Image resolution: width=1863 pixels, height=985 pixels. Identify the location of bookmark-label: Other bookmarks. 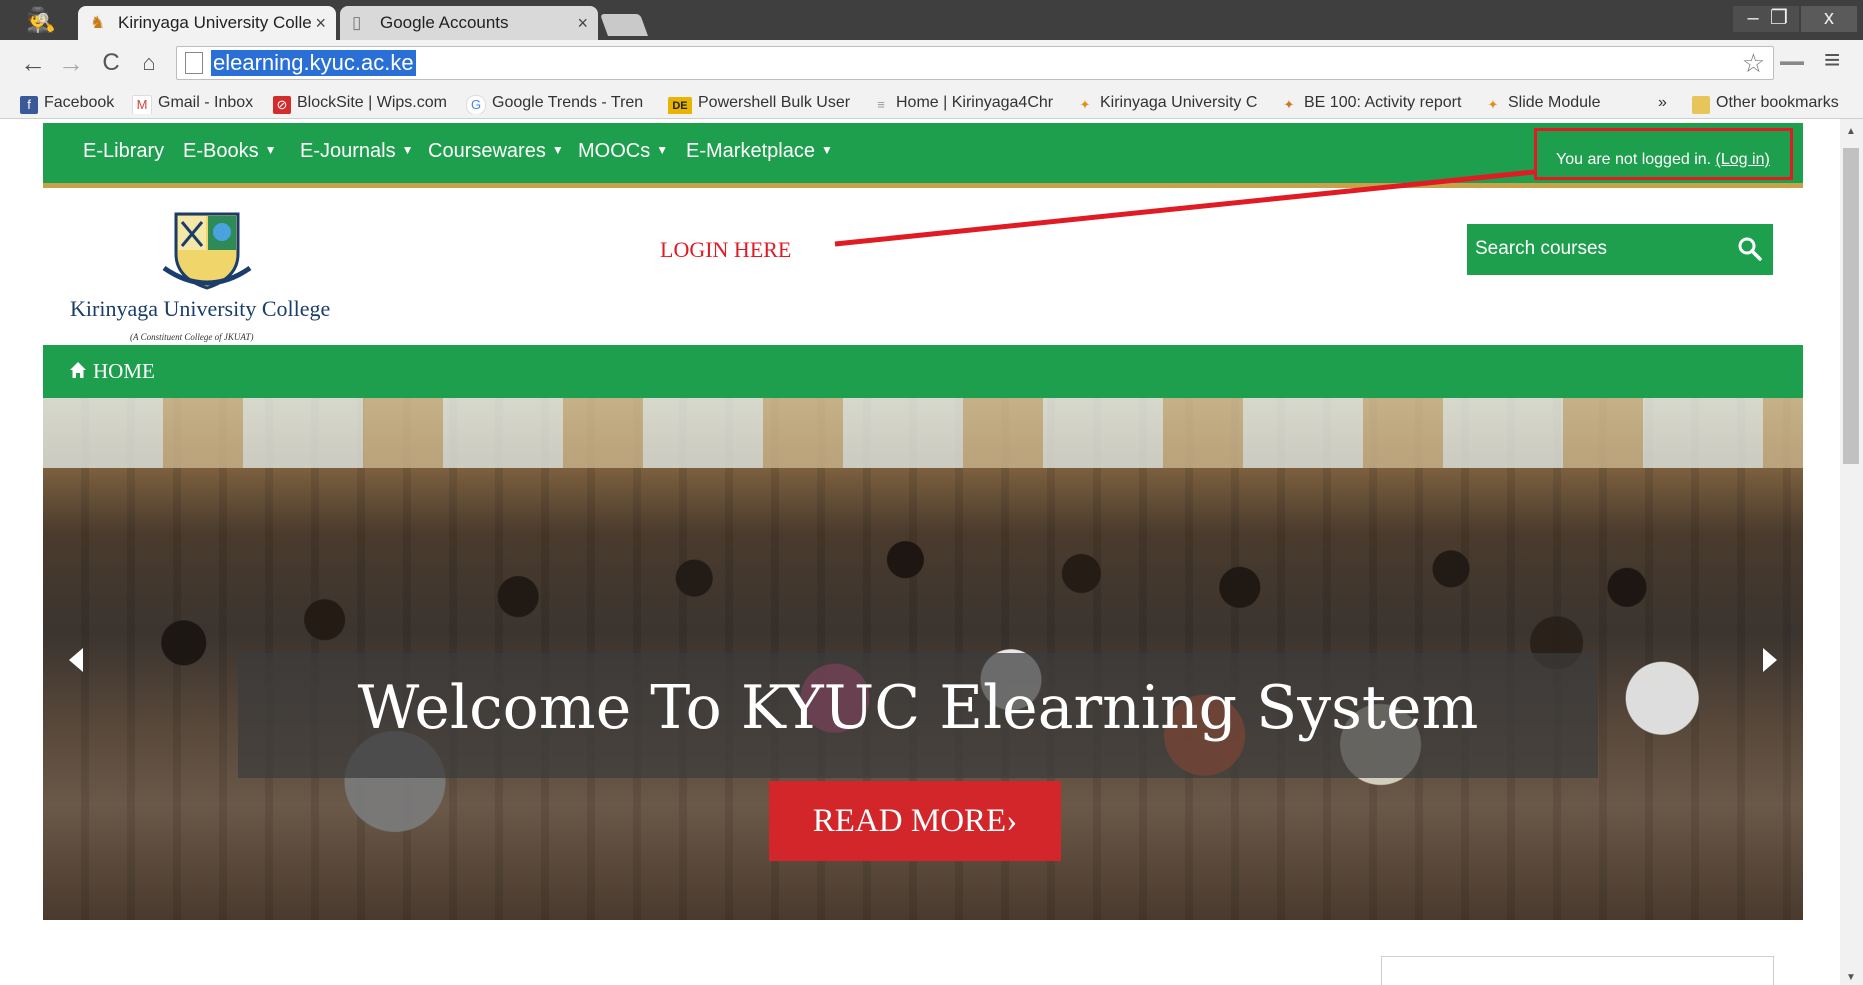
(1777, 102).